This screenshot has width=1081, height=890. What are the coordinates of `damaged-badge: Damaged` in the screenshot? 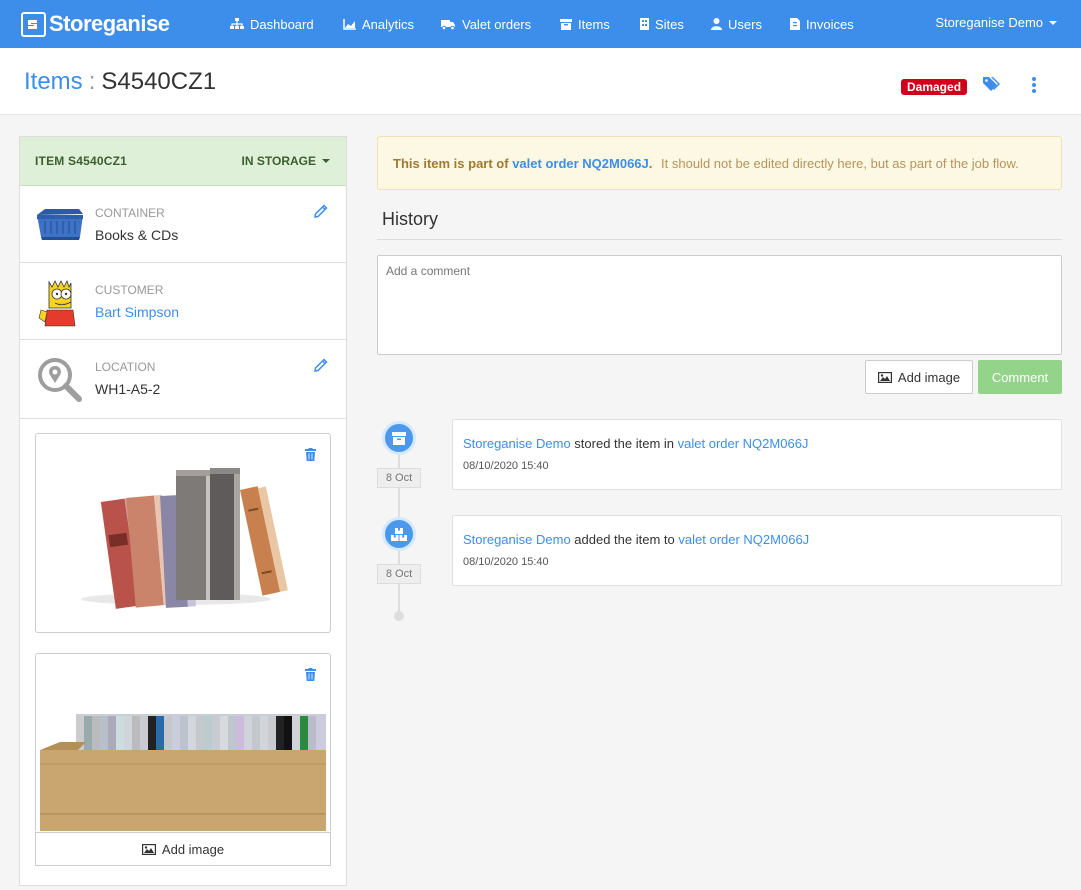 It's located at (934, 87).